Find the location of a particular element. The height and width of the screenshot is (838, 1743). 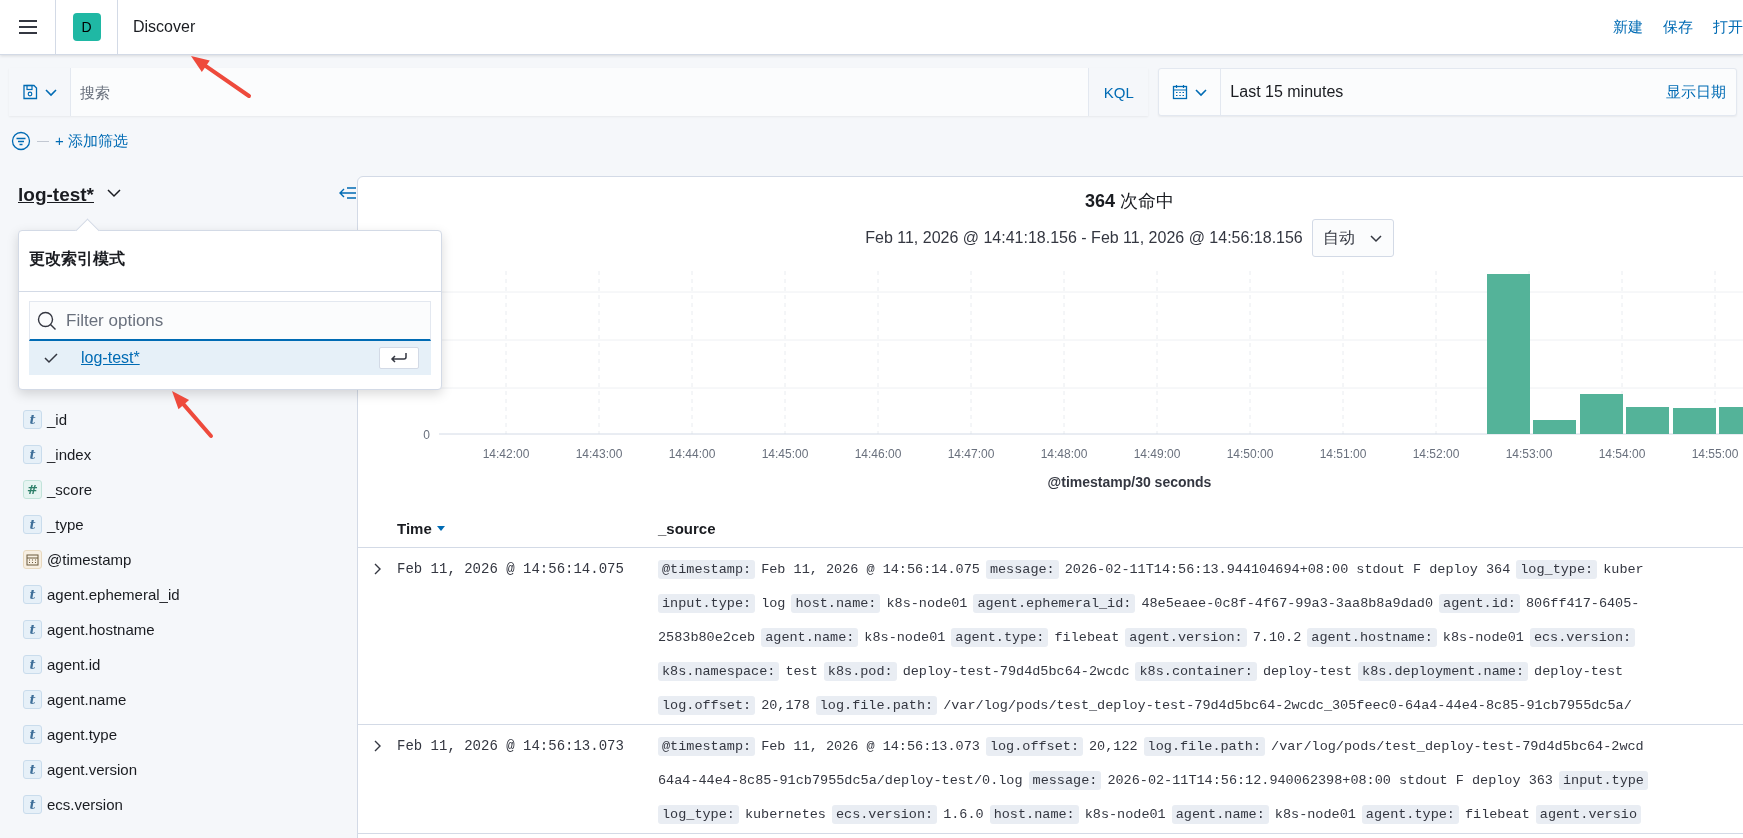

header-link: 新建 is located at coordinates (1628, 27).